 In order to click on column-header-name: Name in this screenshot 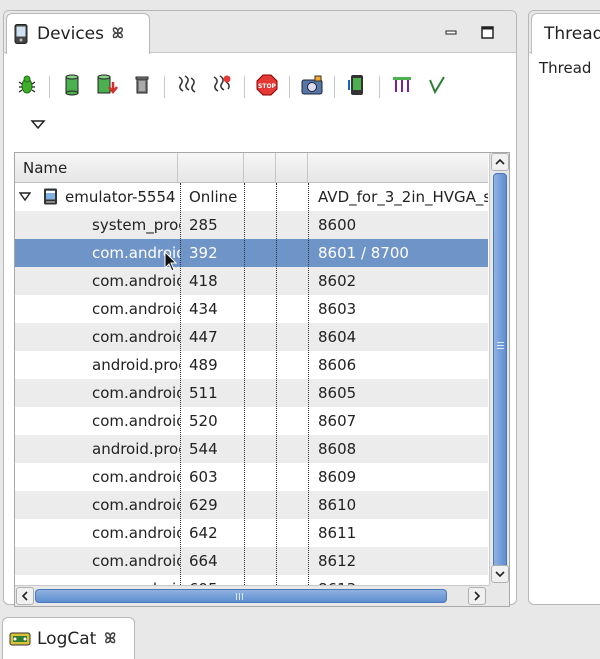, I will do `click(96, 168)`.